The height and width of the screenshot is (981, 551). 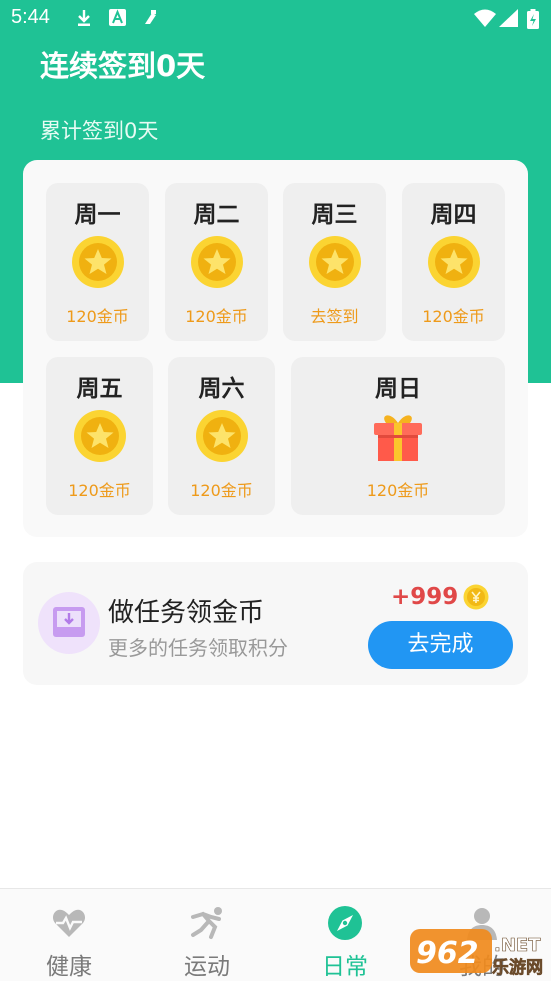 What do you see at coordinates (345, 923) in the screenshot?
I see `compass-icon` at bounding box center [345, 923].